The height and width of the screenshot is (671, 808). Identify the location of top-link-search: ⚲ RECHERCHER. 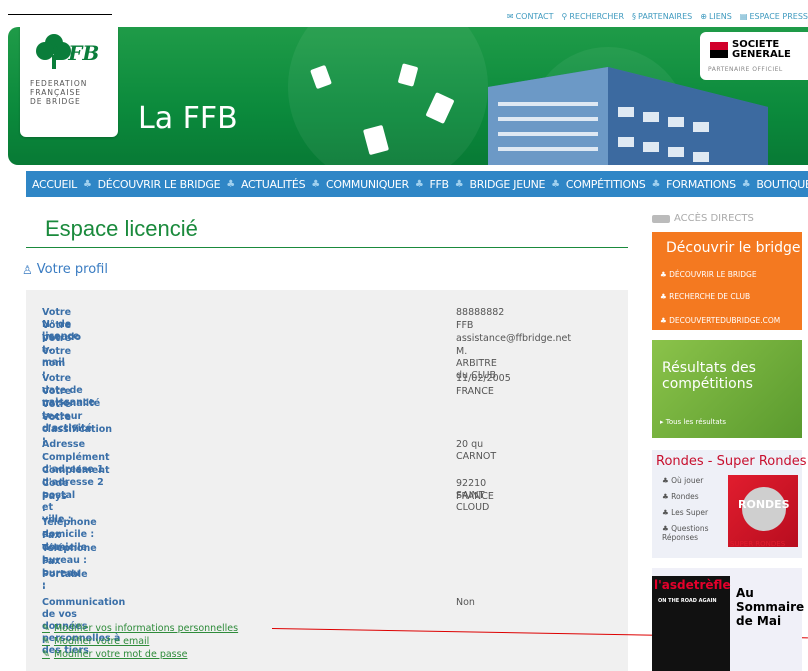
(593, 16).